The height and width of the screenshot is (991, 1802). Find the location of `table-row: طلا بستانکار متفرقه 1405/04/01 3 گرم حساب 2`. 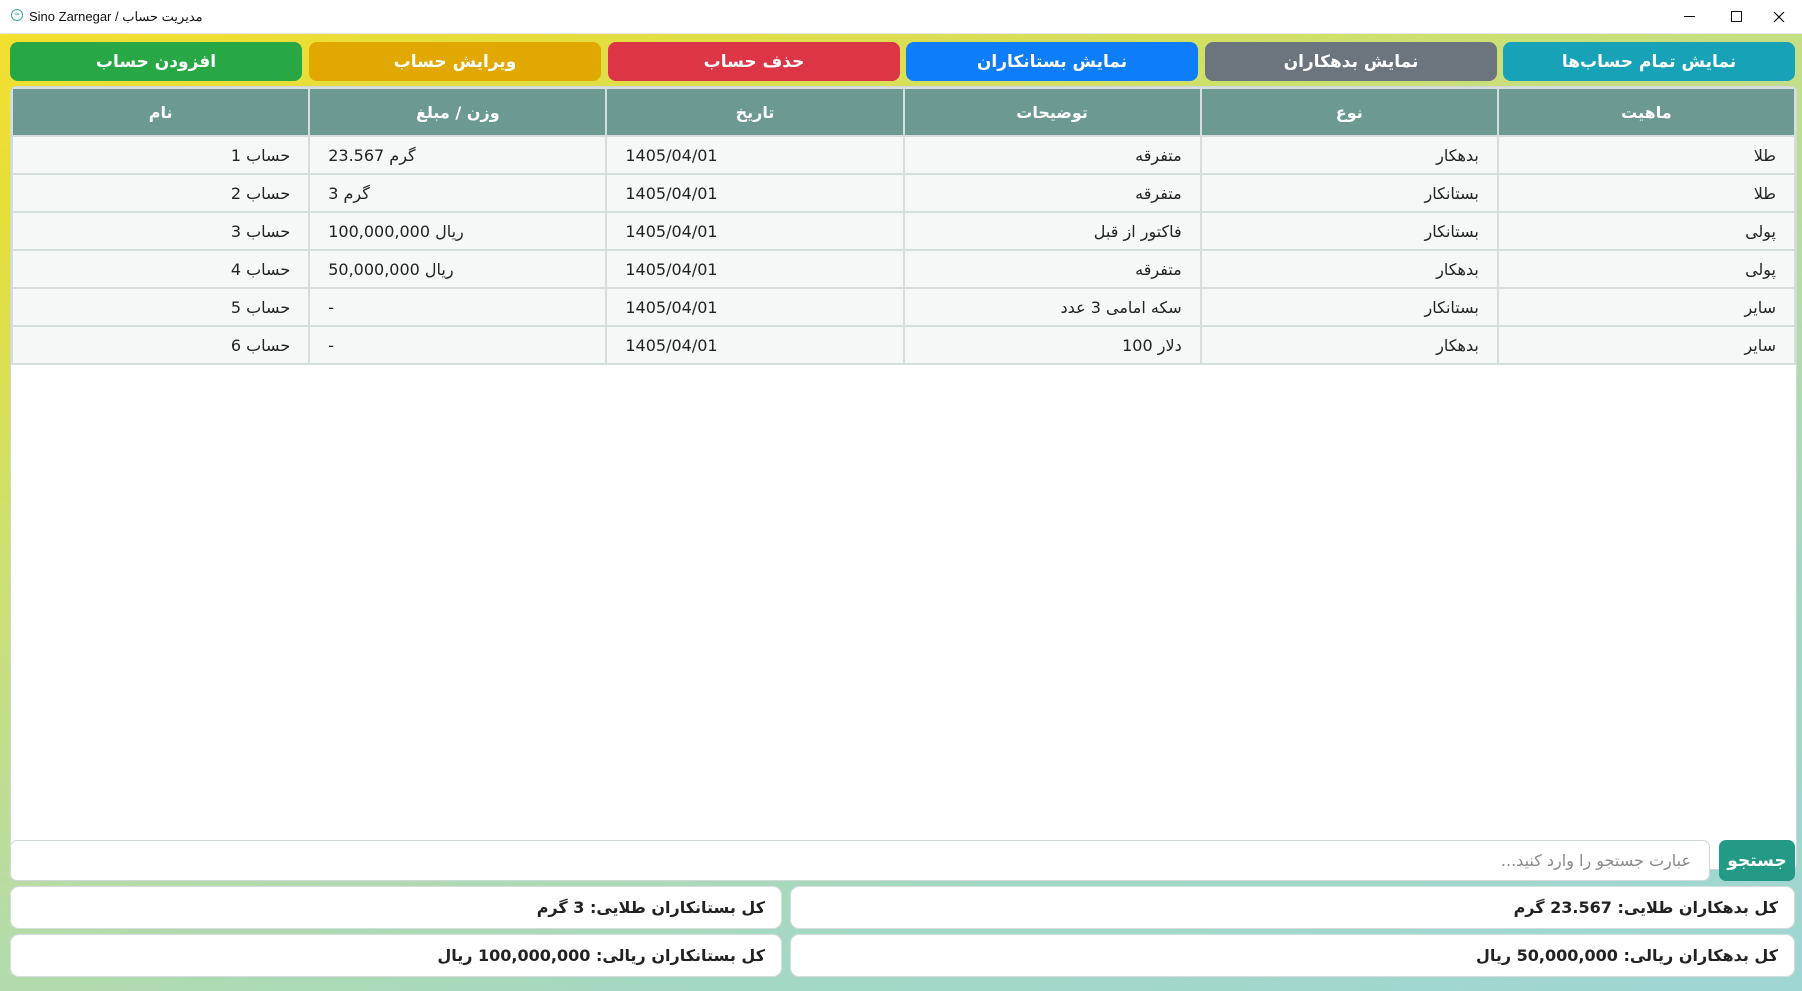

table-row: طلا بستانکار متفرقه 1405/04/01 3 گرم حساب 2 is located at coordinates (903, 193).